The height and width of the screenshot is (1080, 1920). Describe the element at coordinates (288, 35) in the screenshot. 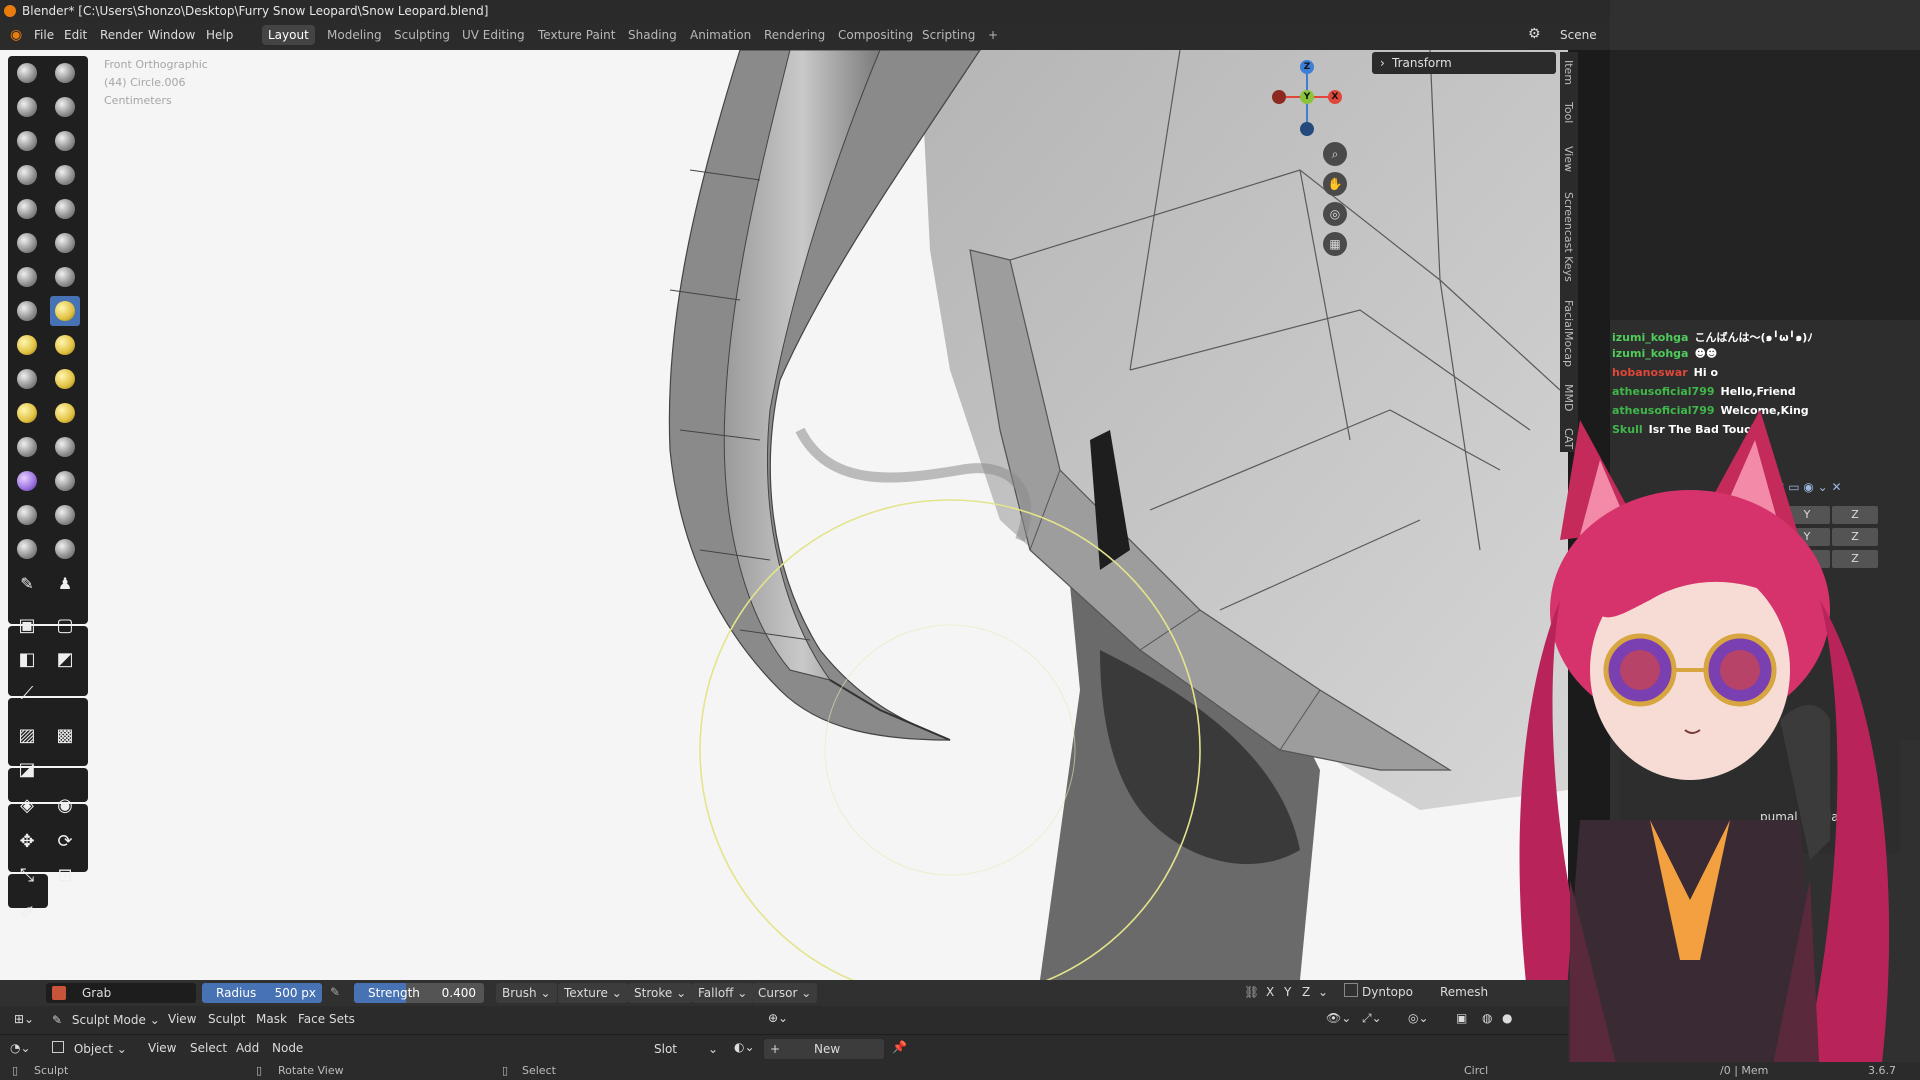

I see `tab-layout: Layout` at that location.